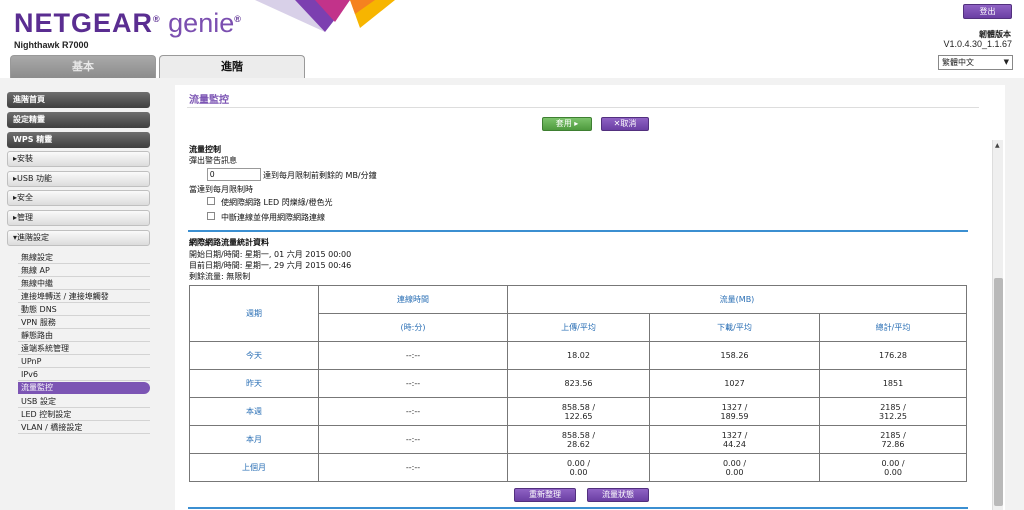 The image size is (1024, 510). I want to click on row-period: 上個月, so click(254, 467).